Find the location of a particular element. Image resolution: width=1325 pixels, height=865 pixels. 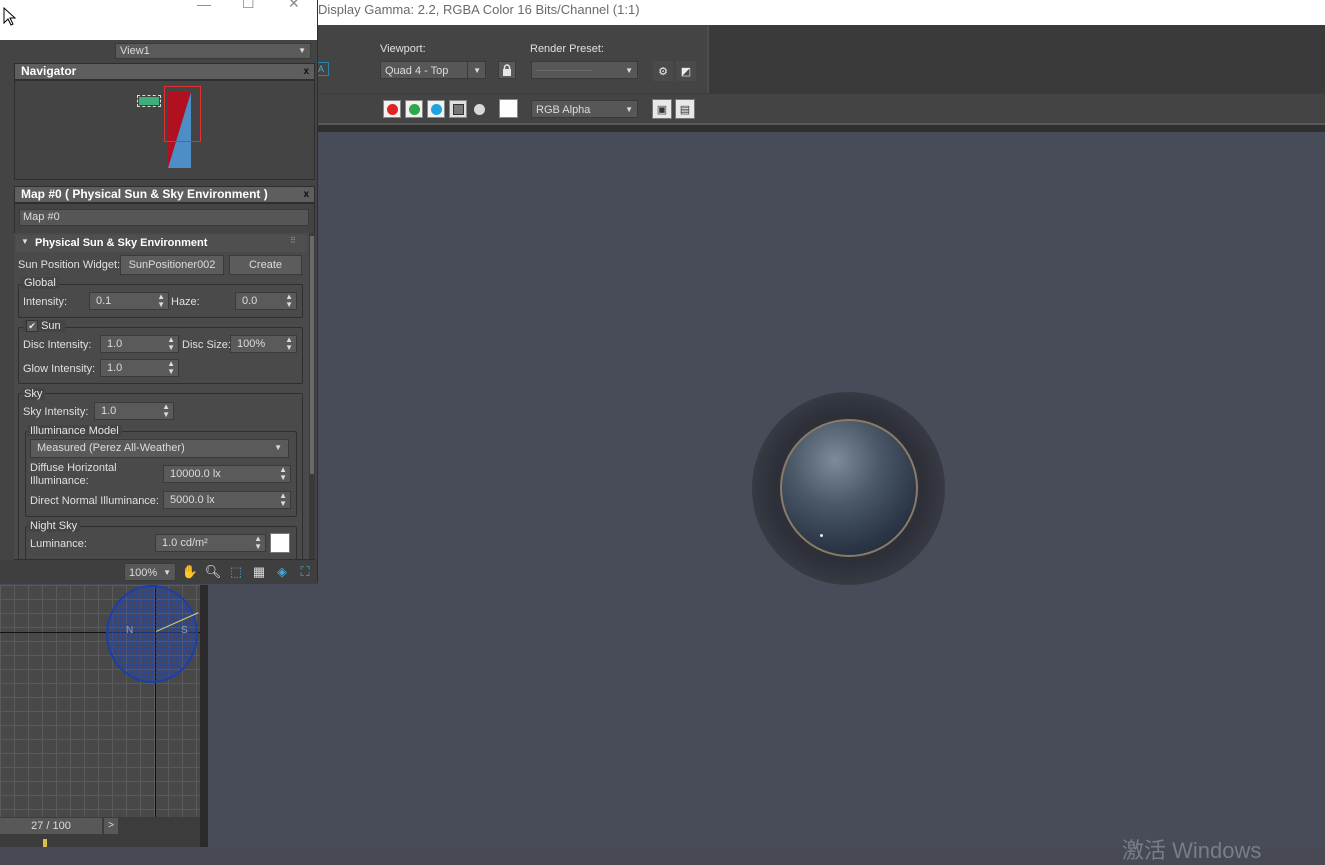

next-frame-button: > is located at coordinates (111, 826).